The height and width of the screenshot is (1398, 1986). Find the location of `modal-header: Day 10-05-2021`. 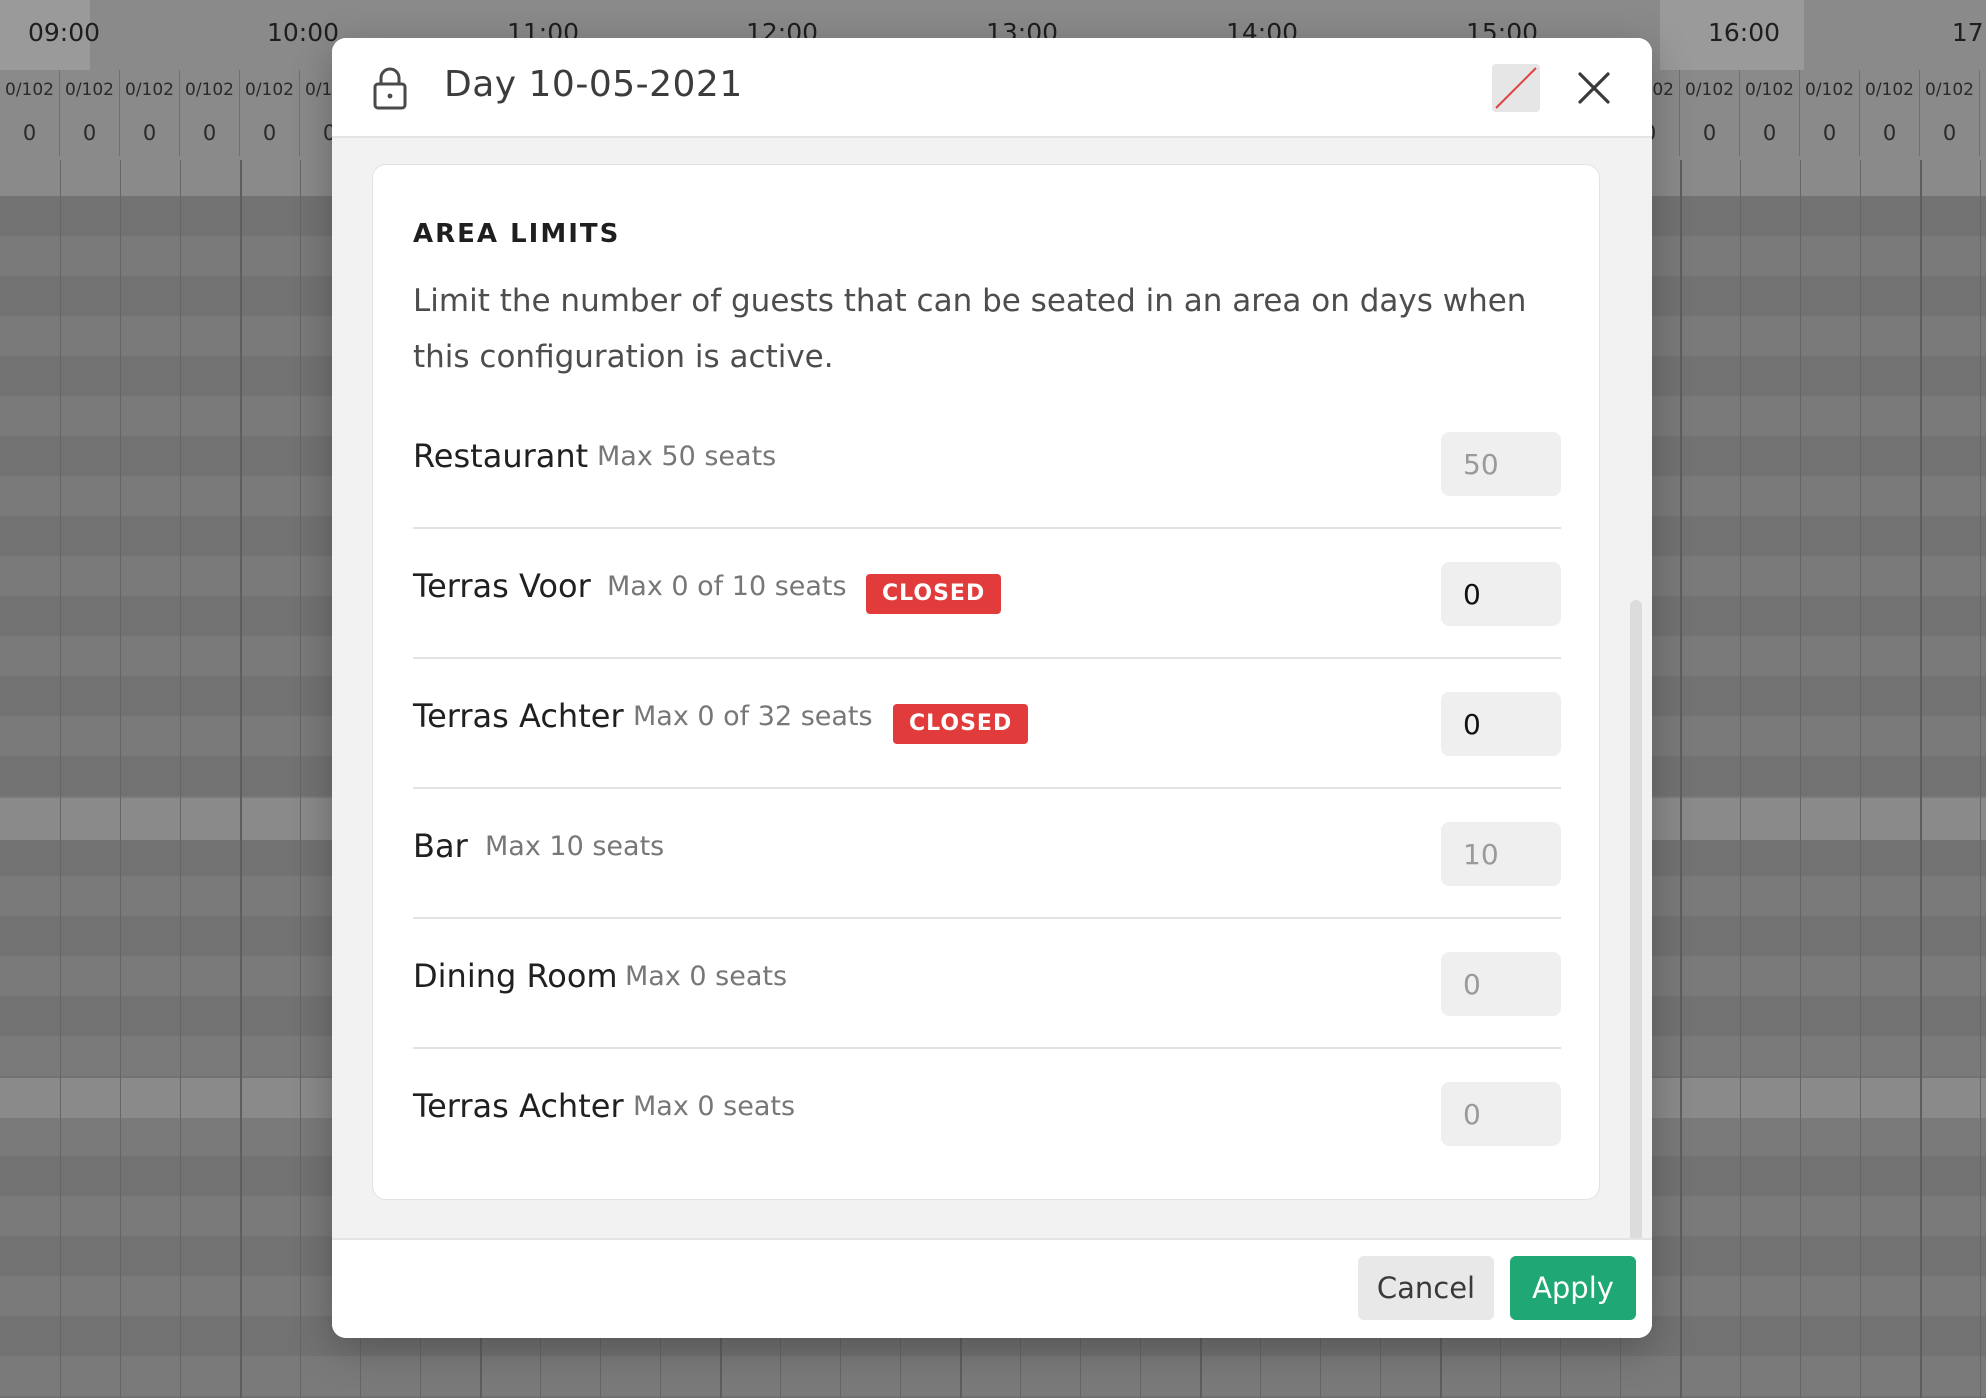

modal-header: Day 10-05-2021 is located at coordinates (992, 88).